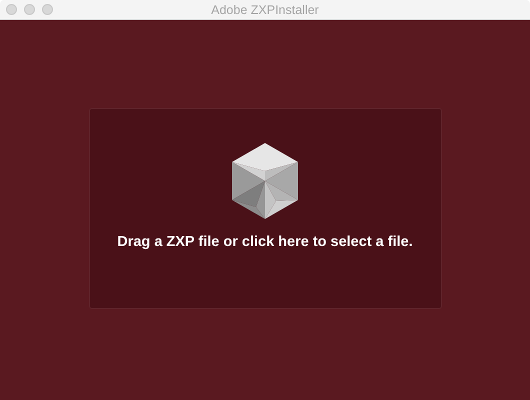 Image resolution: width=530 pixels, height=400 pixels. I want to click on window-title: Adobe ZXPInstaller, so click(265, 9).